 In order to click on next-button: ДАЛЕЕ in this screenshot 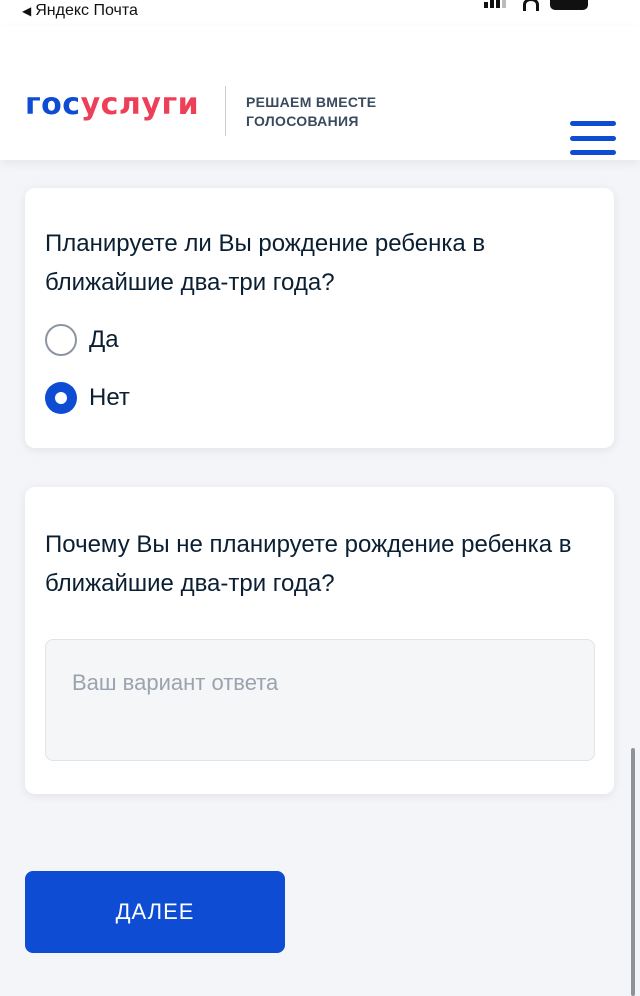, I will do `click(155, 912)`.